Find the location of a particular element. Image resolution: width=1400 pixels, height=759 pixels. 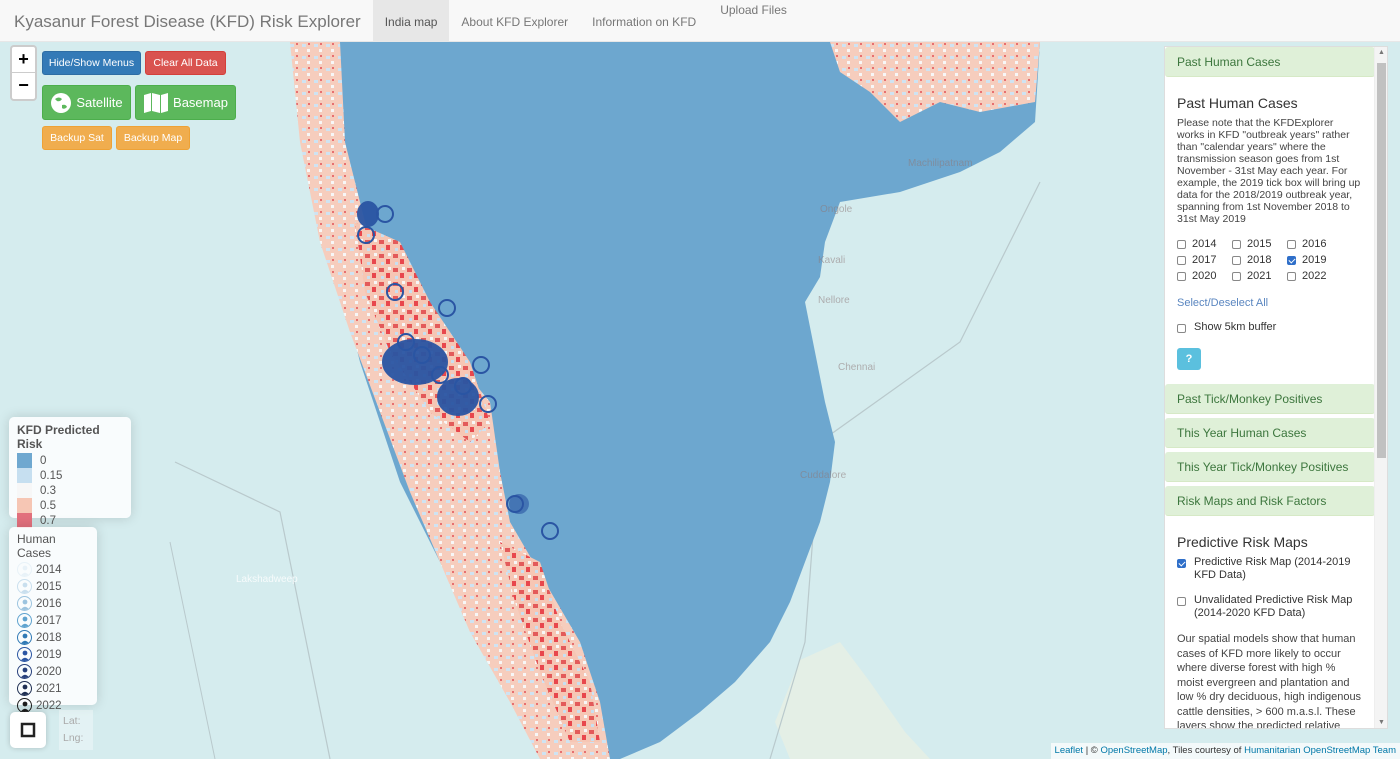

backup-sat-button: Backup Sat is located at coordinates (77, 138).